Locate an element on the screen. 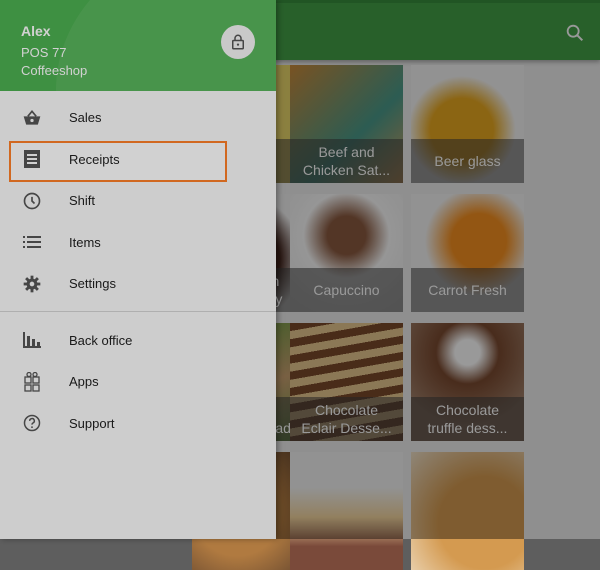  product-label: Capuccino is located at coordinates (346, 290).